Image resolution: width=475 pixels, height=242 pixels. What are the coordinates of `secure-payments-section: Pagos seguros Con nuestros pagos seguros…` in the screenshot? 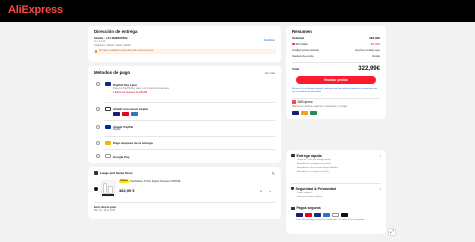 It's located at (336, 219).